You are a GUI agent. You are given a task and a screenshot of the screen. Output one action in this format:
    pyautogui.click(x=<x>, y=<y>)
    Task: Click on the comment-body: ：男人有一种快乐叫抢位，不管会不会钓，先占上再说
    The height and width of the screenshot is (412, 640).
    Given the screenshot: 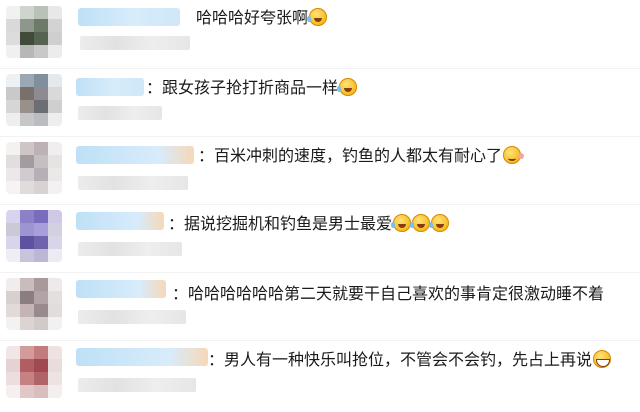 What is the action you would take?
    pyautogui.click(x=400, y=360)
    